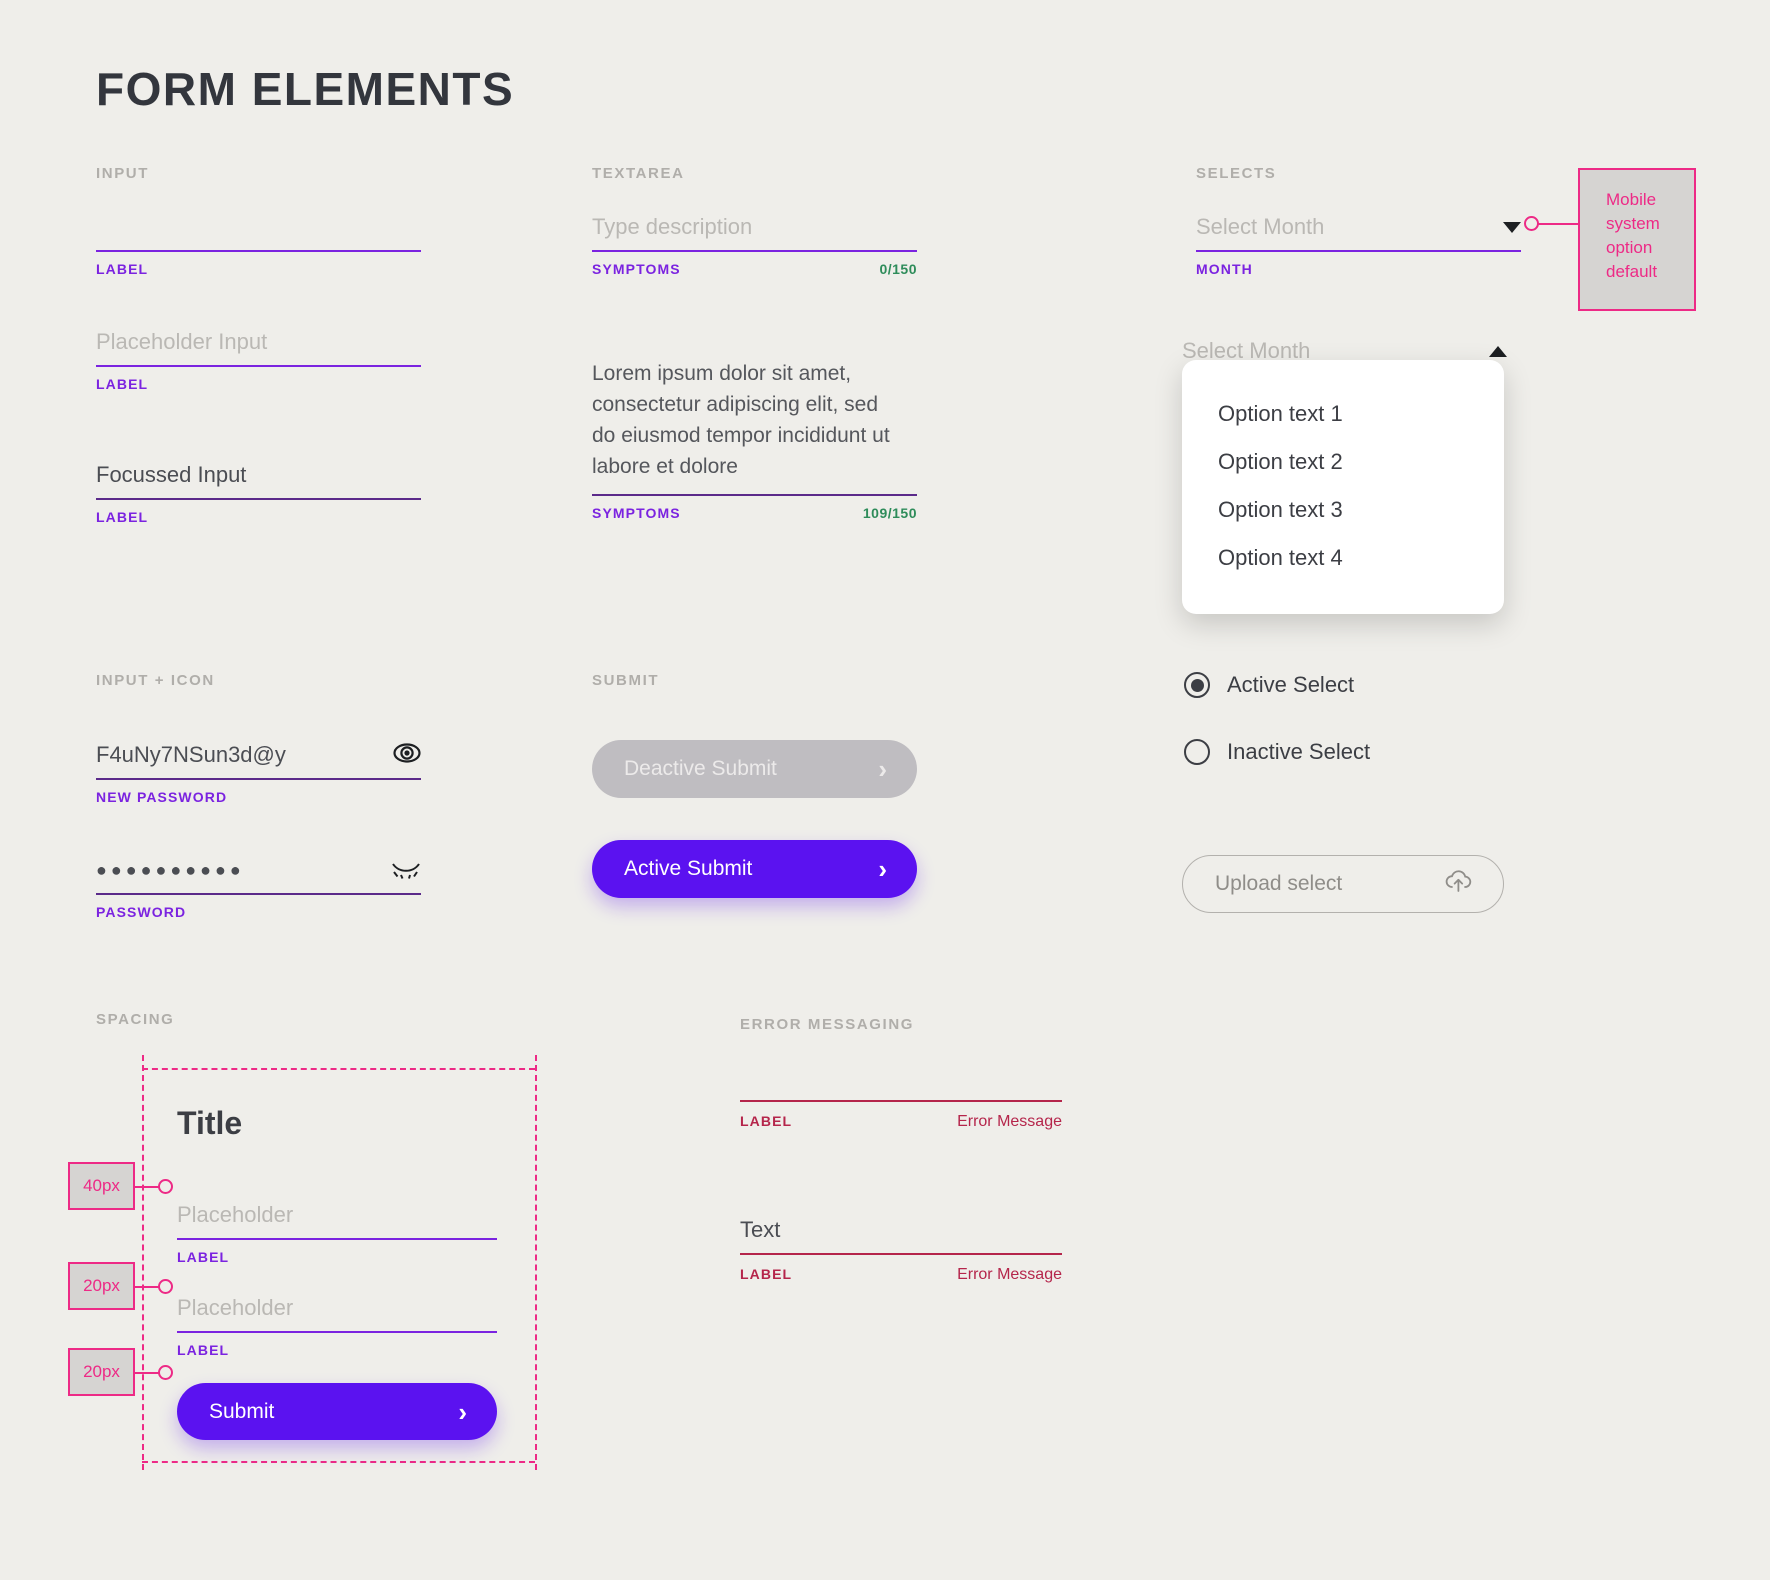 This screenshot has height=1580, width=1770. What do you see at coordinates (101, 1186) in the screenshot?
I see `measure-40px: 40px` at bounding box center [101, 1186].